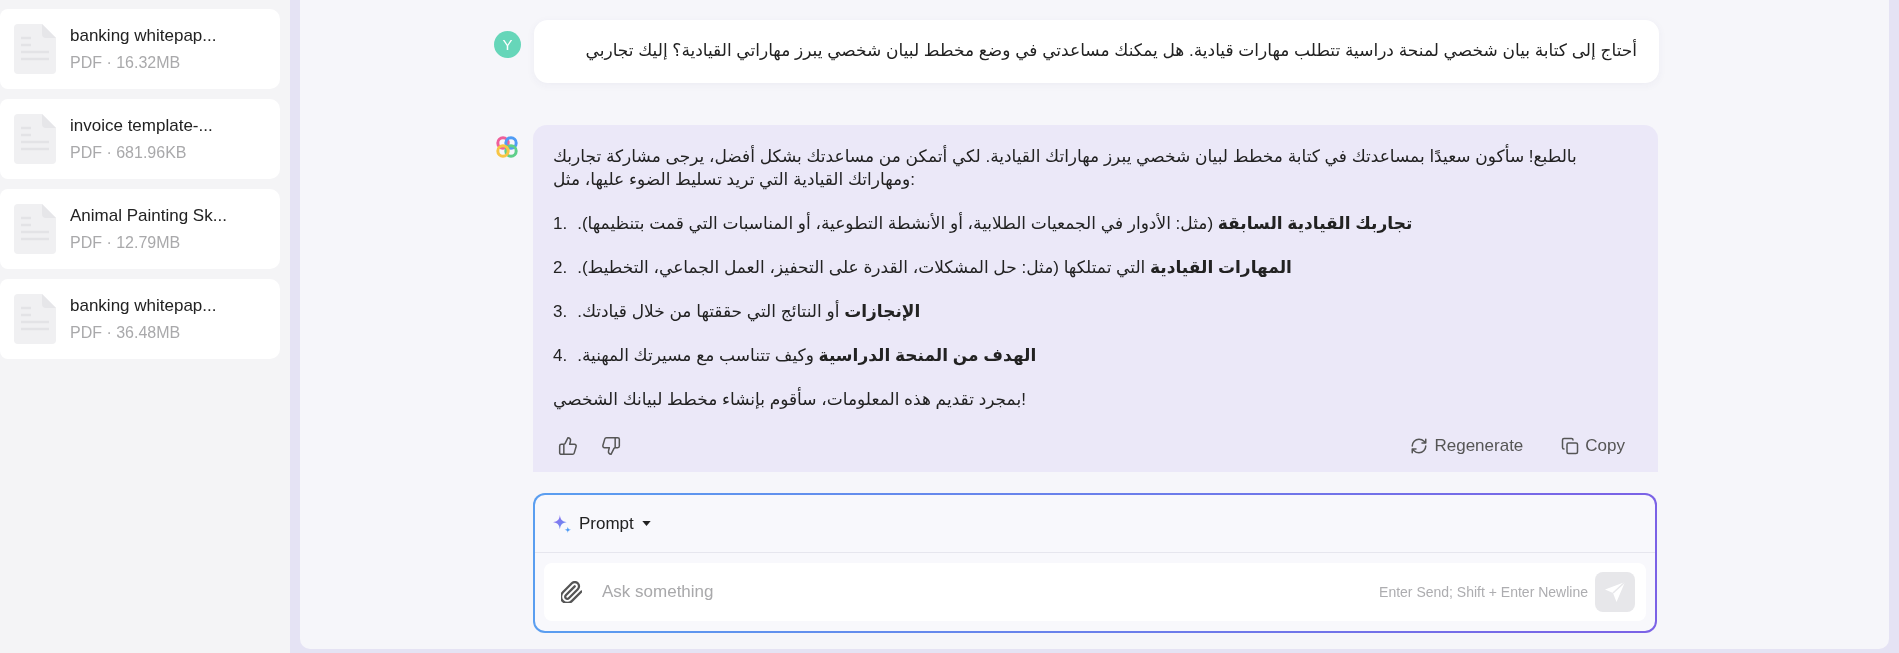 Image resolution: width=1899 pixels, height=653 pixels. I want to click on dislike-button, so click(611, 446).